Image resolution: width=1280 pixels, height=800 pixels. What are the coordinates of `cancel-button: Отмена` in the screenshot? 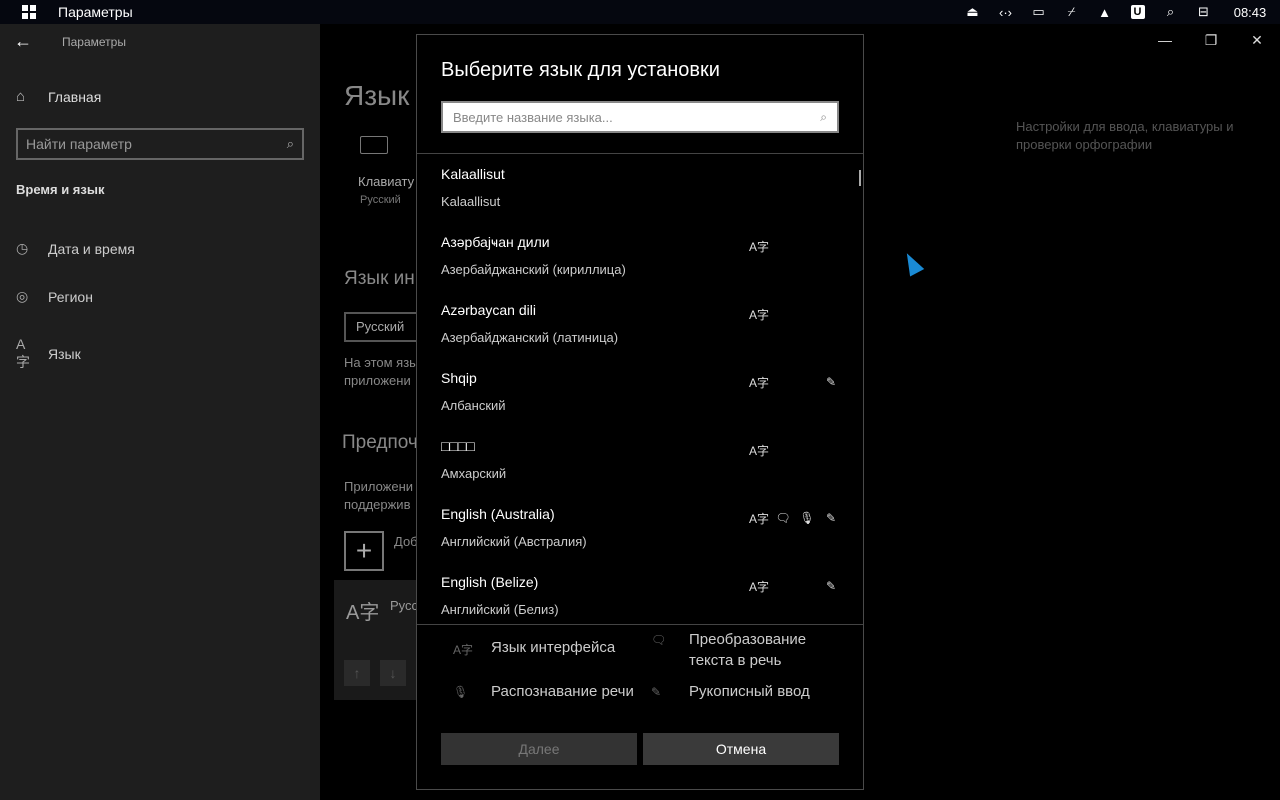 It's located at (741, 749).